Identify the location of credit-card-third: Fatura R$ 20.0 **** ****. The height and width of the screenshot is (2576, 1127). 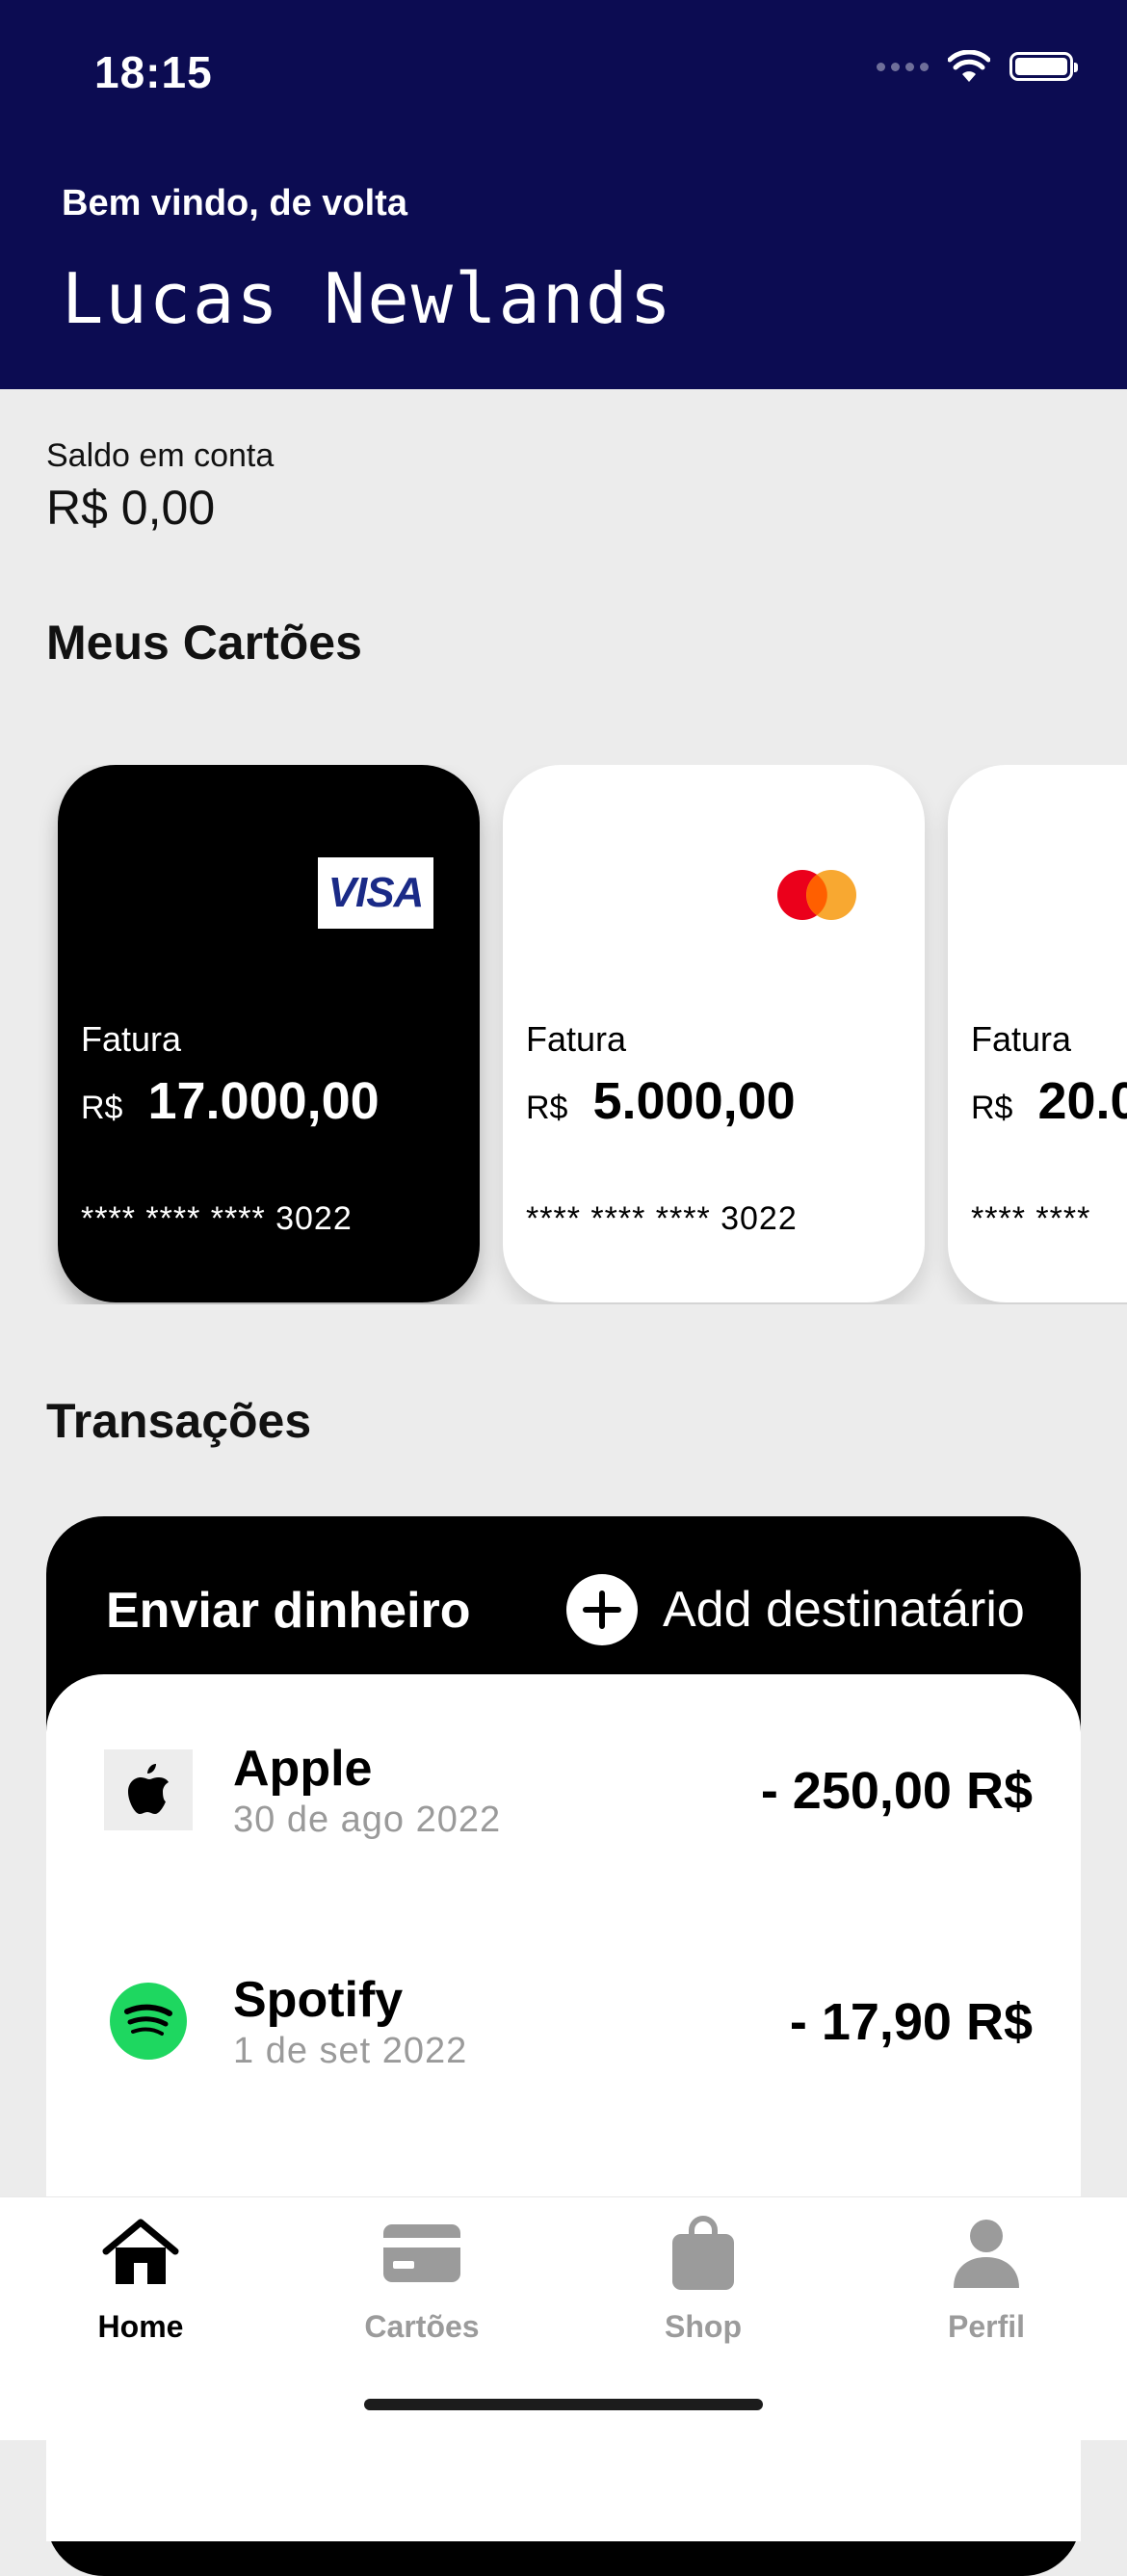
(1037, 1033).